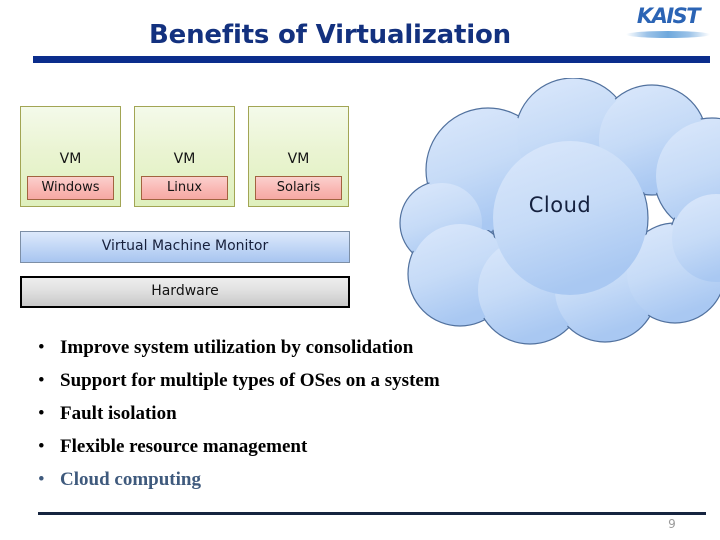  I want to click on kaist-logo: KAIST, so click(668, 23).